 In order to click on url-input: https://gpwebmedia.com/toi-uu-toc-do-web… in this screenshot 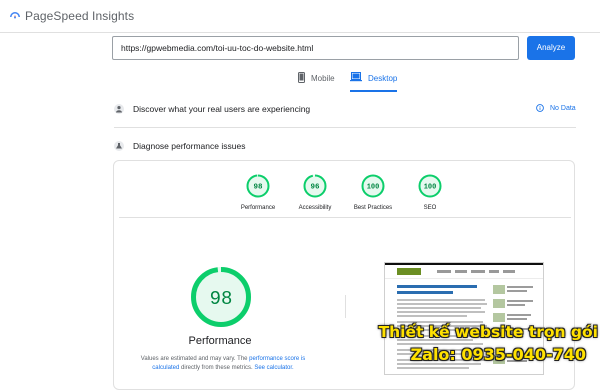, I will do `click(315, 48)`.